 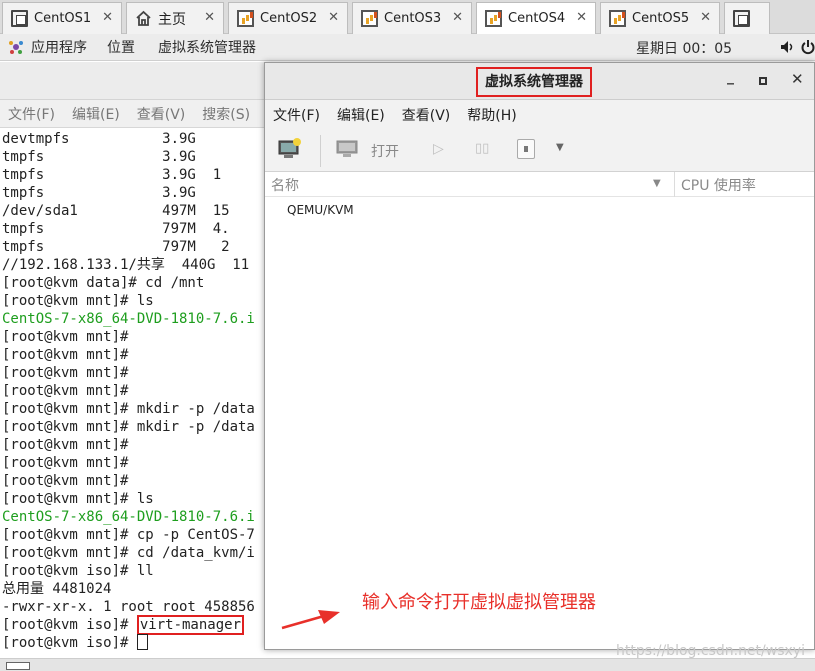 I want to click on new-vm-icon, so click(x=290, y=149).